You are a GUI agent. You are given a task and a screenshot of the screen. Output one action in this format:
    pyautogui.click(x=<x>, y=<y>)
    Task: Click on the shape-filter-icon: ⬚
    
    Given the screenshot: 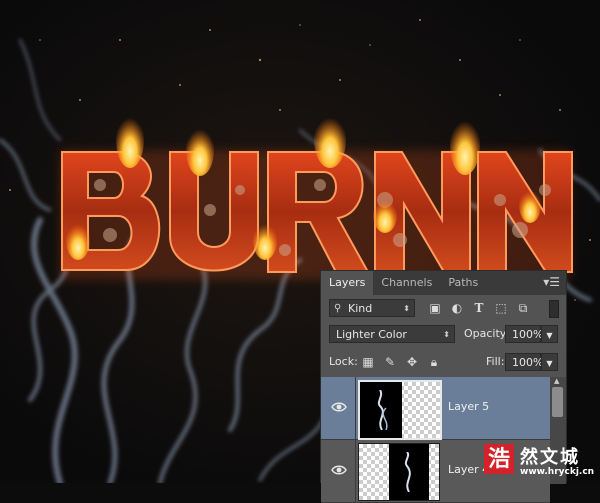 What is the action you would take?
    pyautogui.click(x=501, y=308)
    